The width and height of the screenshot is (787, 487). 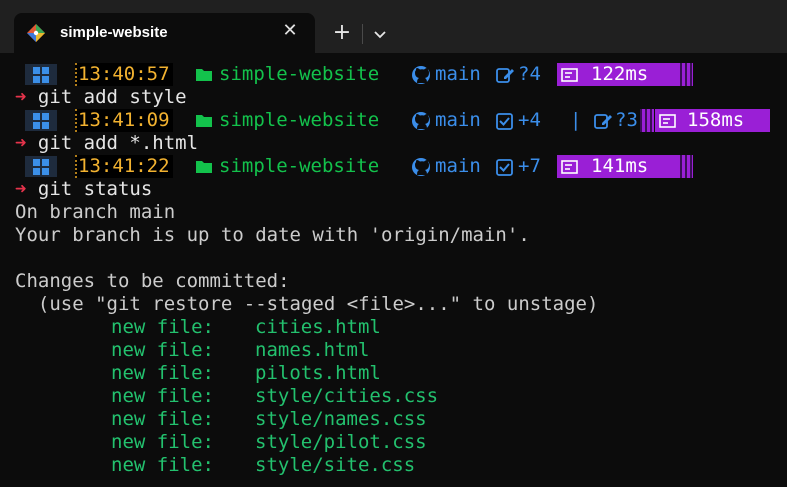 What do you see at coordinates (716, 120) in the screenshot?
I see `duration-text: 158ms` at bounding box center [716, 120].